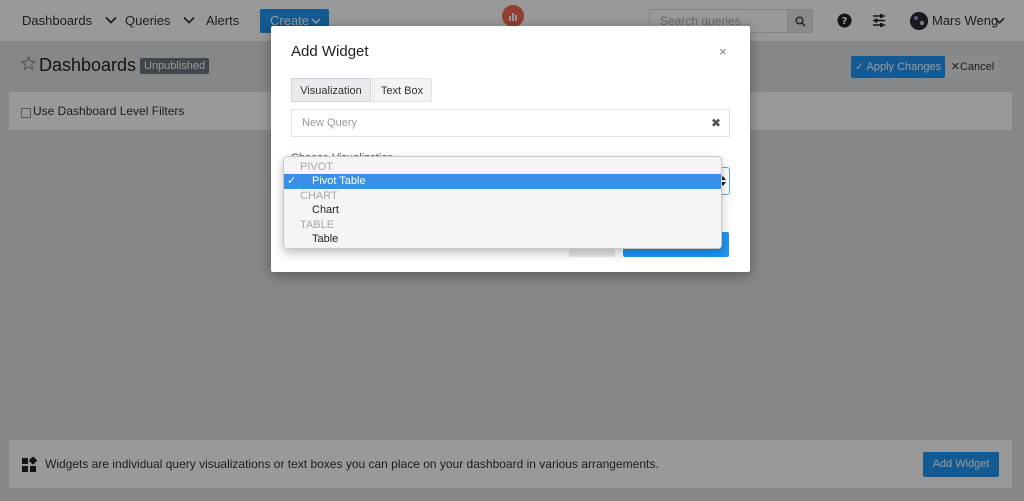 The image size is (1024, 501). What do you see at coordinates (317, 167) in the screenshot?
I see `dropdown-group-label: PIVOT` at bounding box center [317, 167].